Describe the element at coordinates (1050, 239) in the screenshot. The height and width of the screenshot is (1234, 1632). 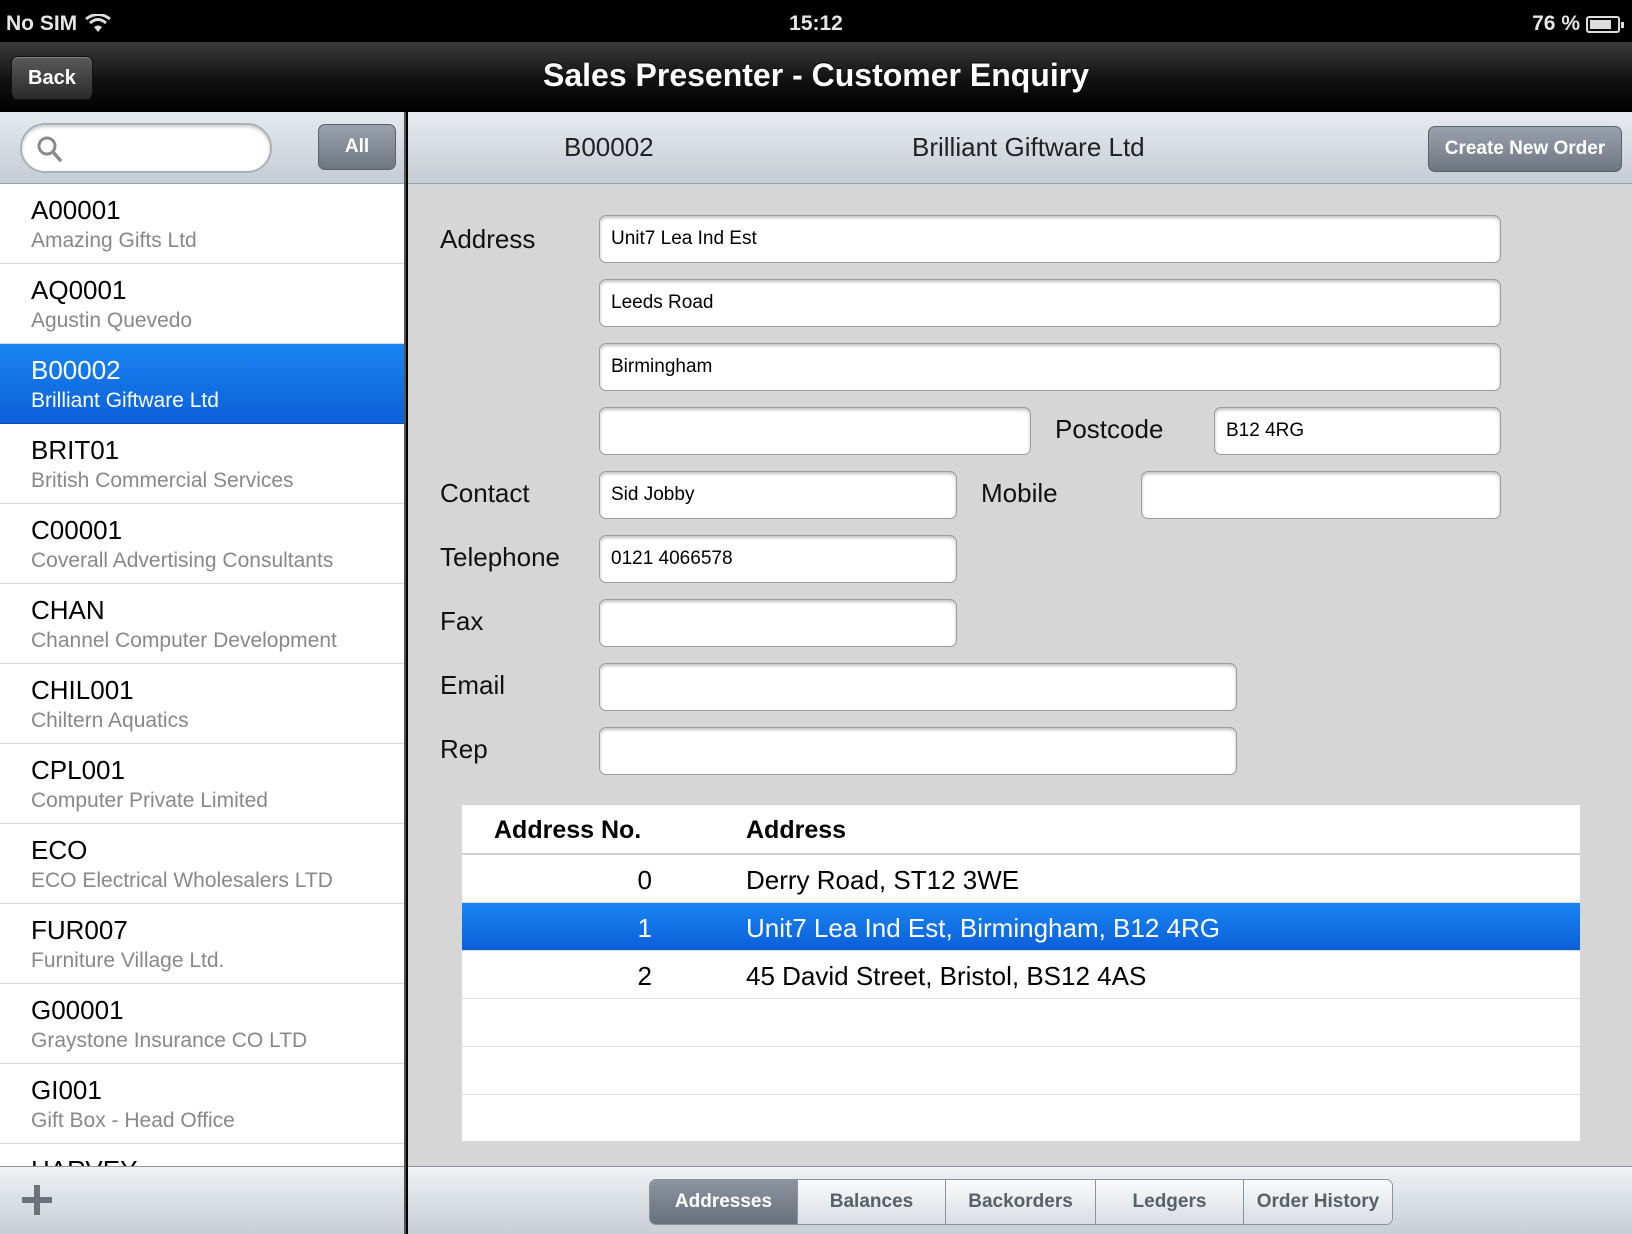
I see `address-line-1-field: Unit7 Lea Ind Est` at that location.